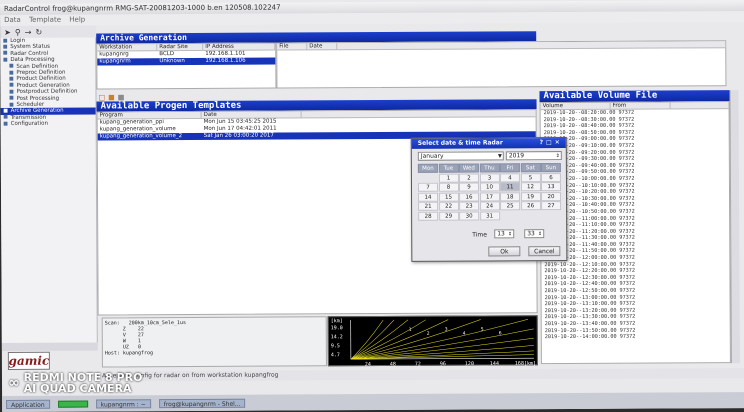 The width and height of the screenshot is (744, 412). Describe the element at coordinates (533, 156) in the screenshot. I see `year-spinner: 2019 ⇕` at that location.